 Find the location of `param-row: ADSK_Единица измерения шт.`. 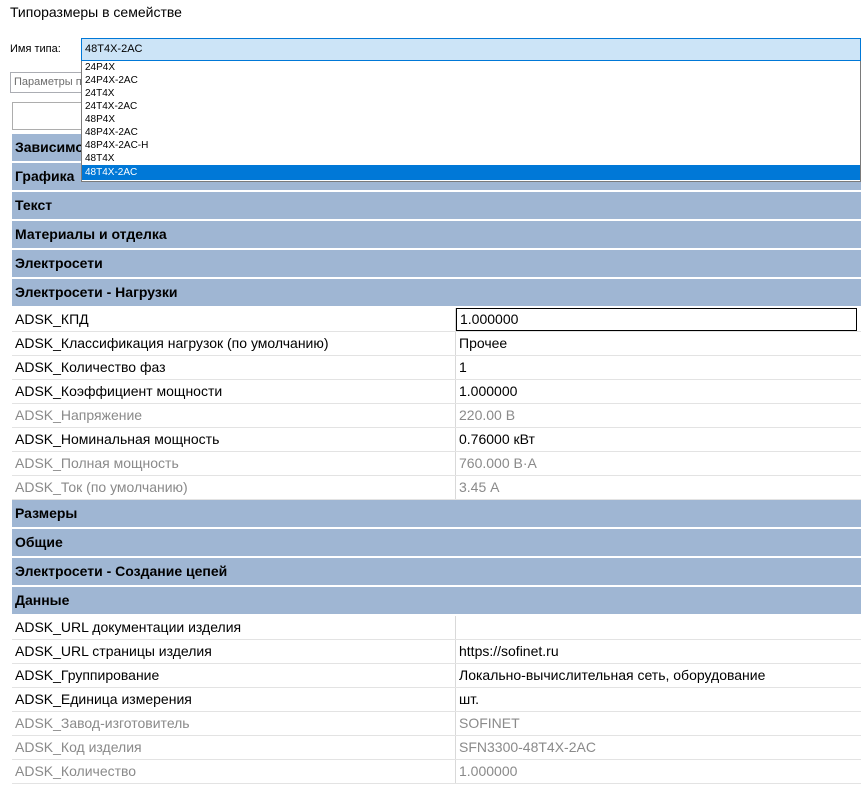

param-row: ADSK_Единица измерения шт. is located at coordinates (436, 700).